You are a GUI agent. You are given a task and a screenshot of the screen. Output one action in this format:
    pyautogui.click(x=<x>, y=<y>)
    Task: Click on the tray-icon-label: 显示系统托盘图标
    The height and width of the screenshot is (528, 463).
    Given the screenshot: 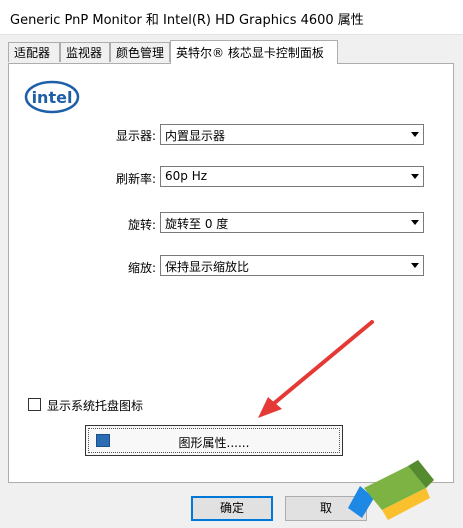 What is the action you would take?
    pyautogui.click(x=95, y=406)
    